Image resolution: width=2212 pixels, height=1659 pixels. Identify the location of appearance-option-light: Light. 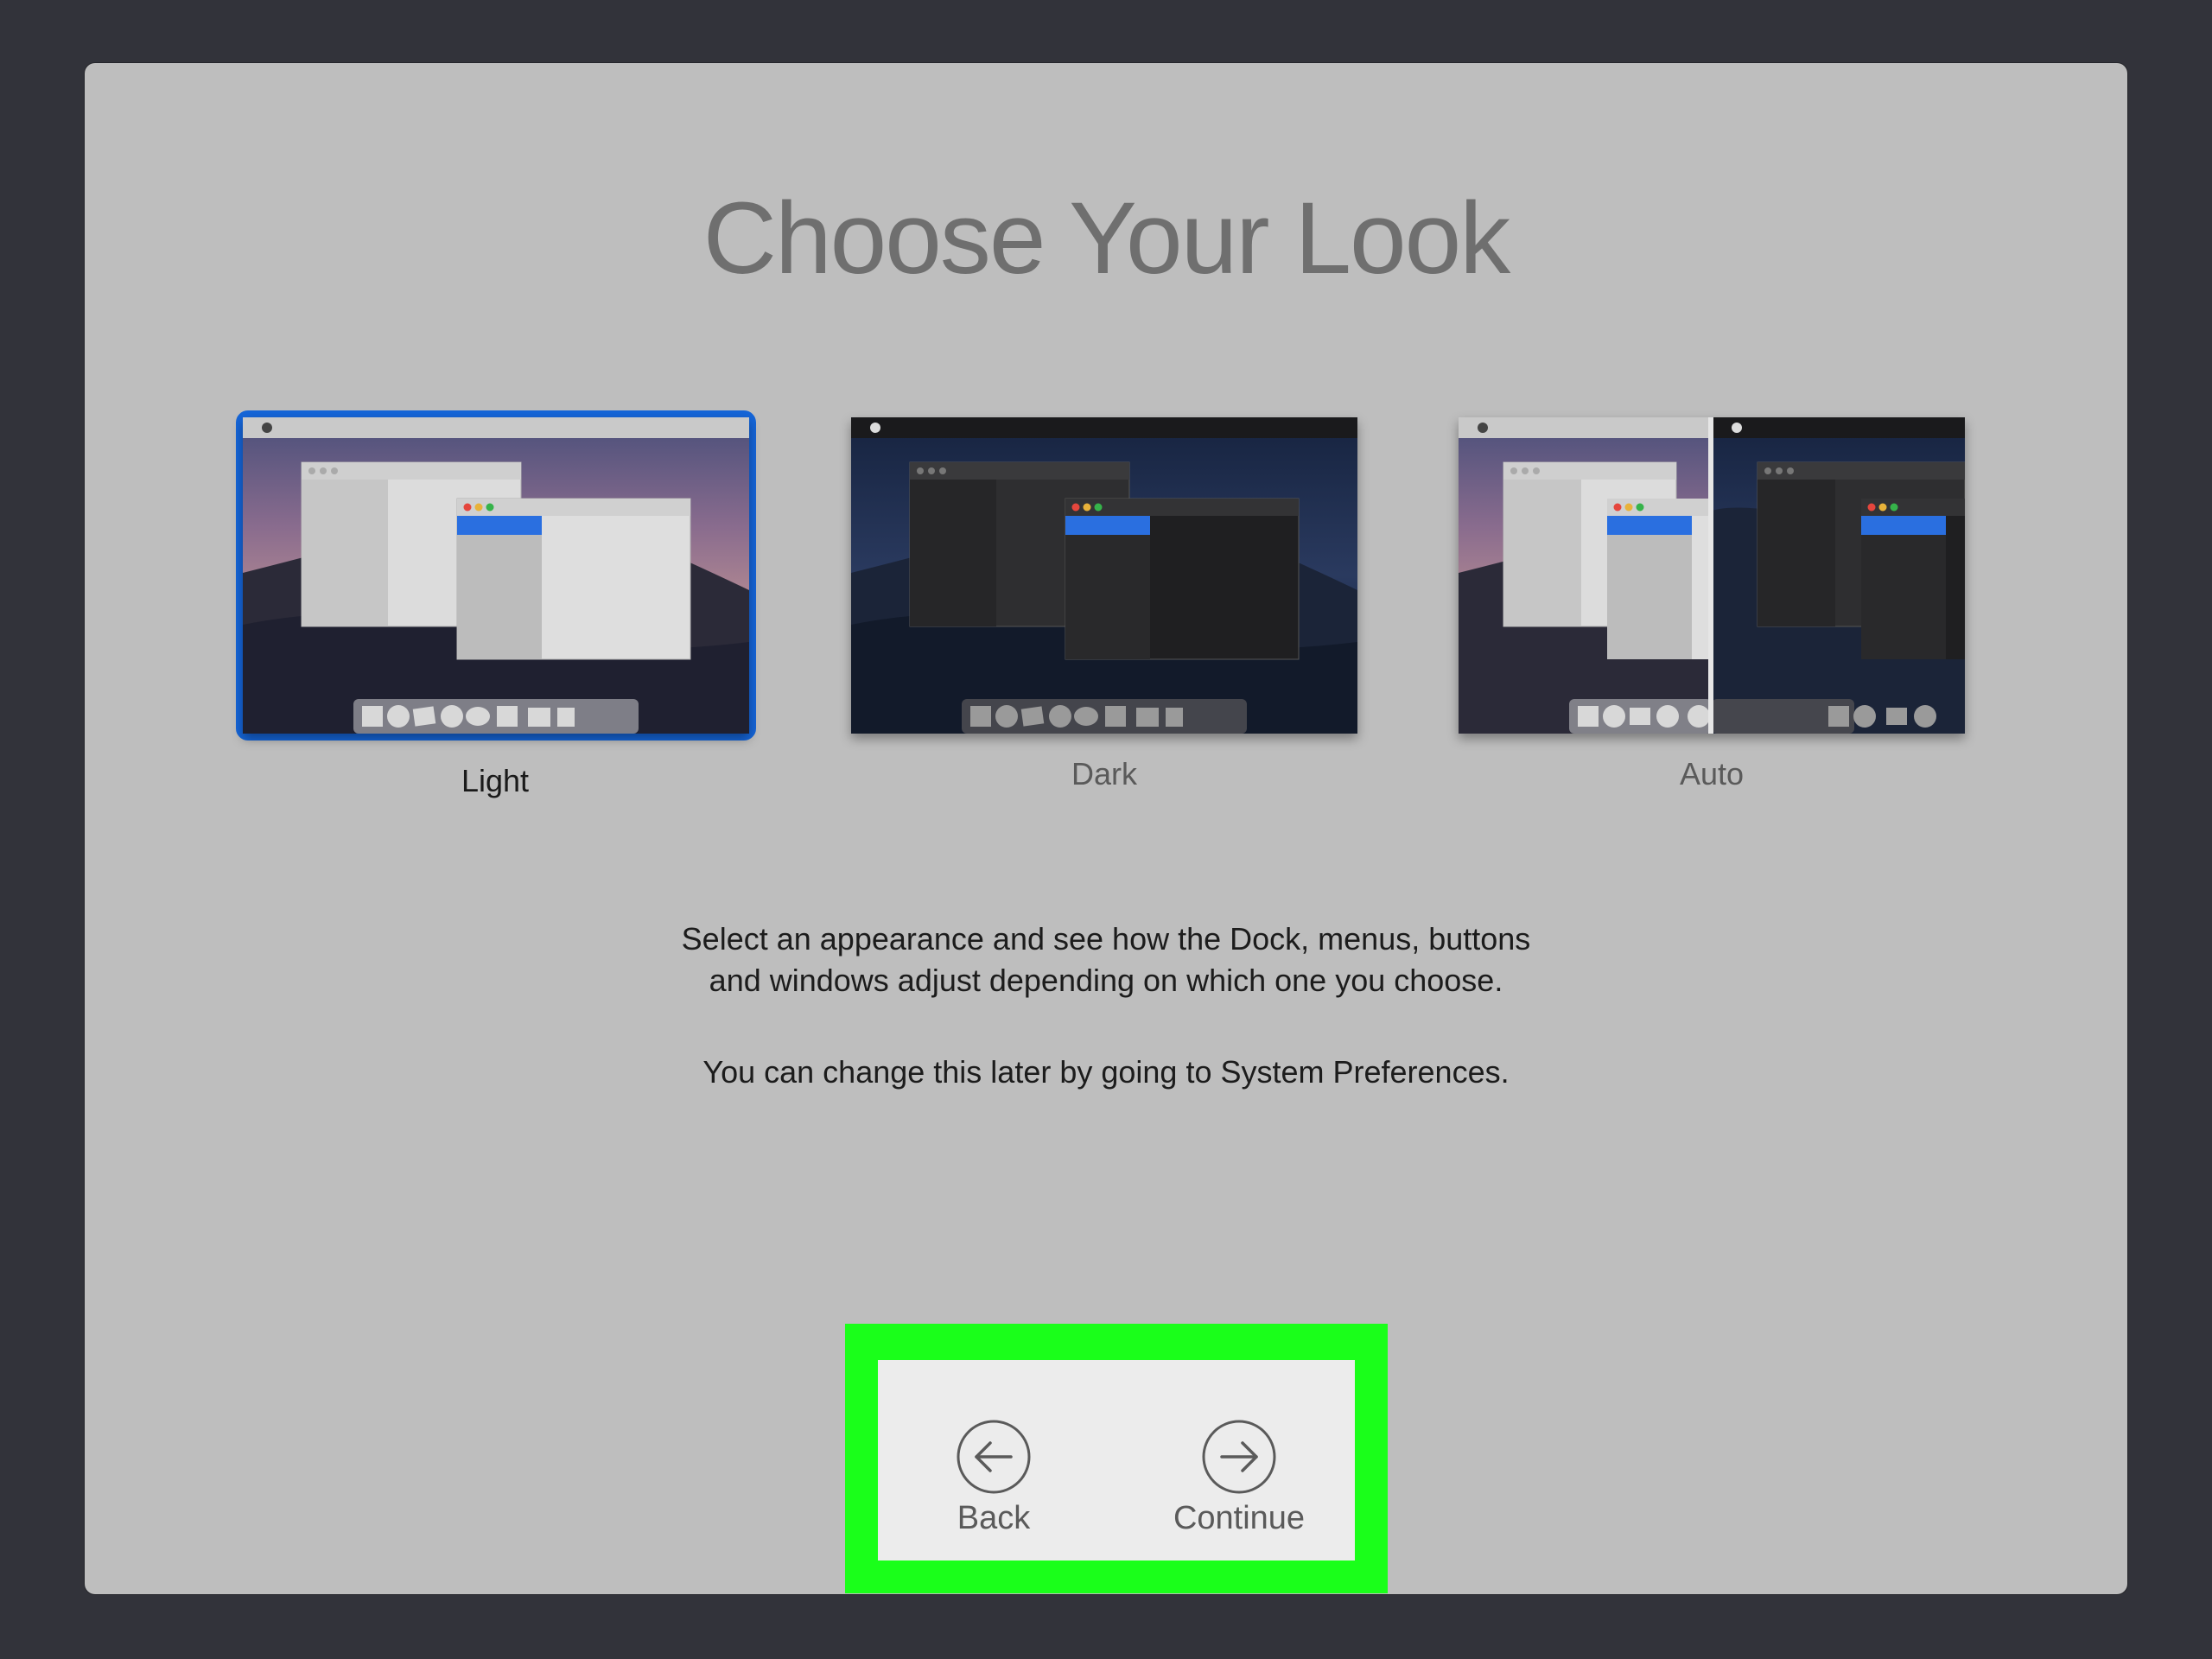
(496, 604).